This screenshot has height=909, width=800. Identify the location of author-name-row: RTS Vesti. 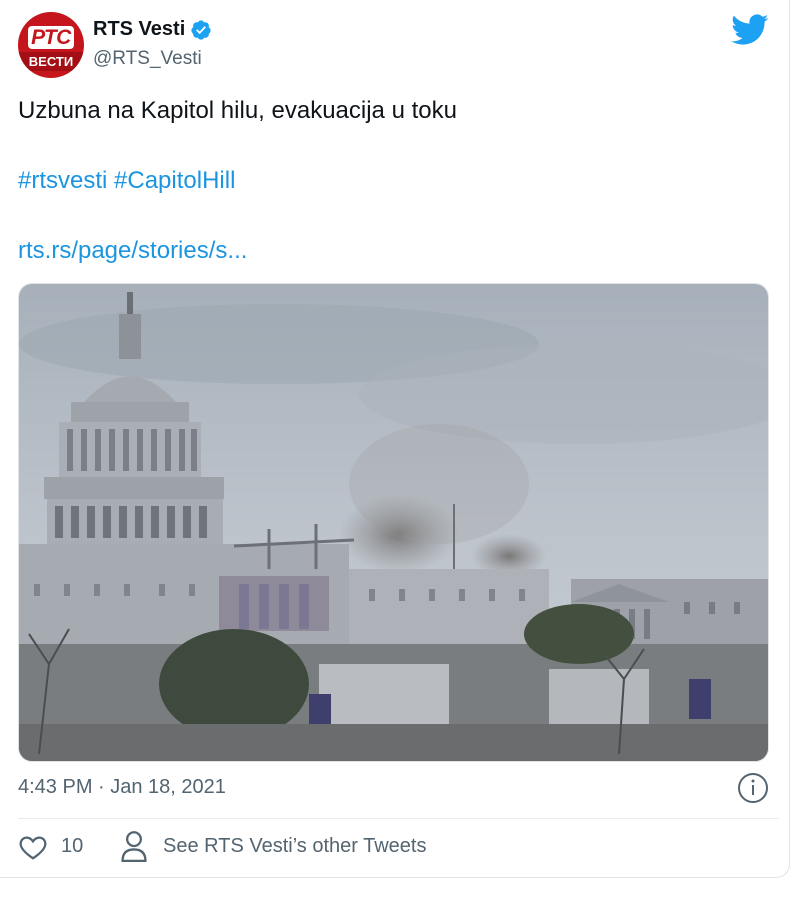
(152, 29).